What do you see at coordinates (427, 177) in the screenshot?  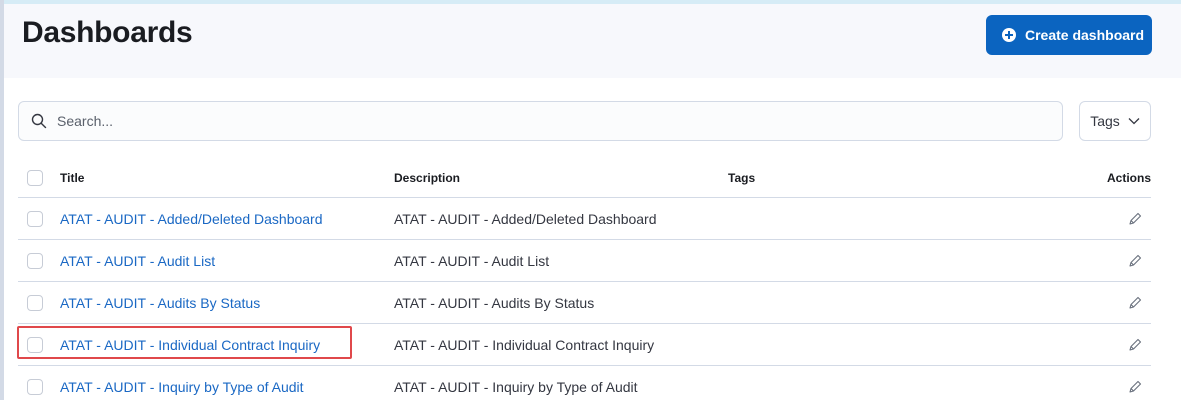 I see `column-header-description: Description` at bounding box center [427, 177].